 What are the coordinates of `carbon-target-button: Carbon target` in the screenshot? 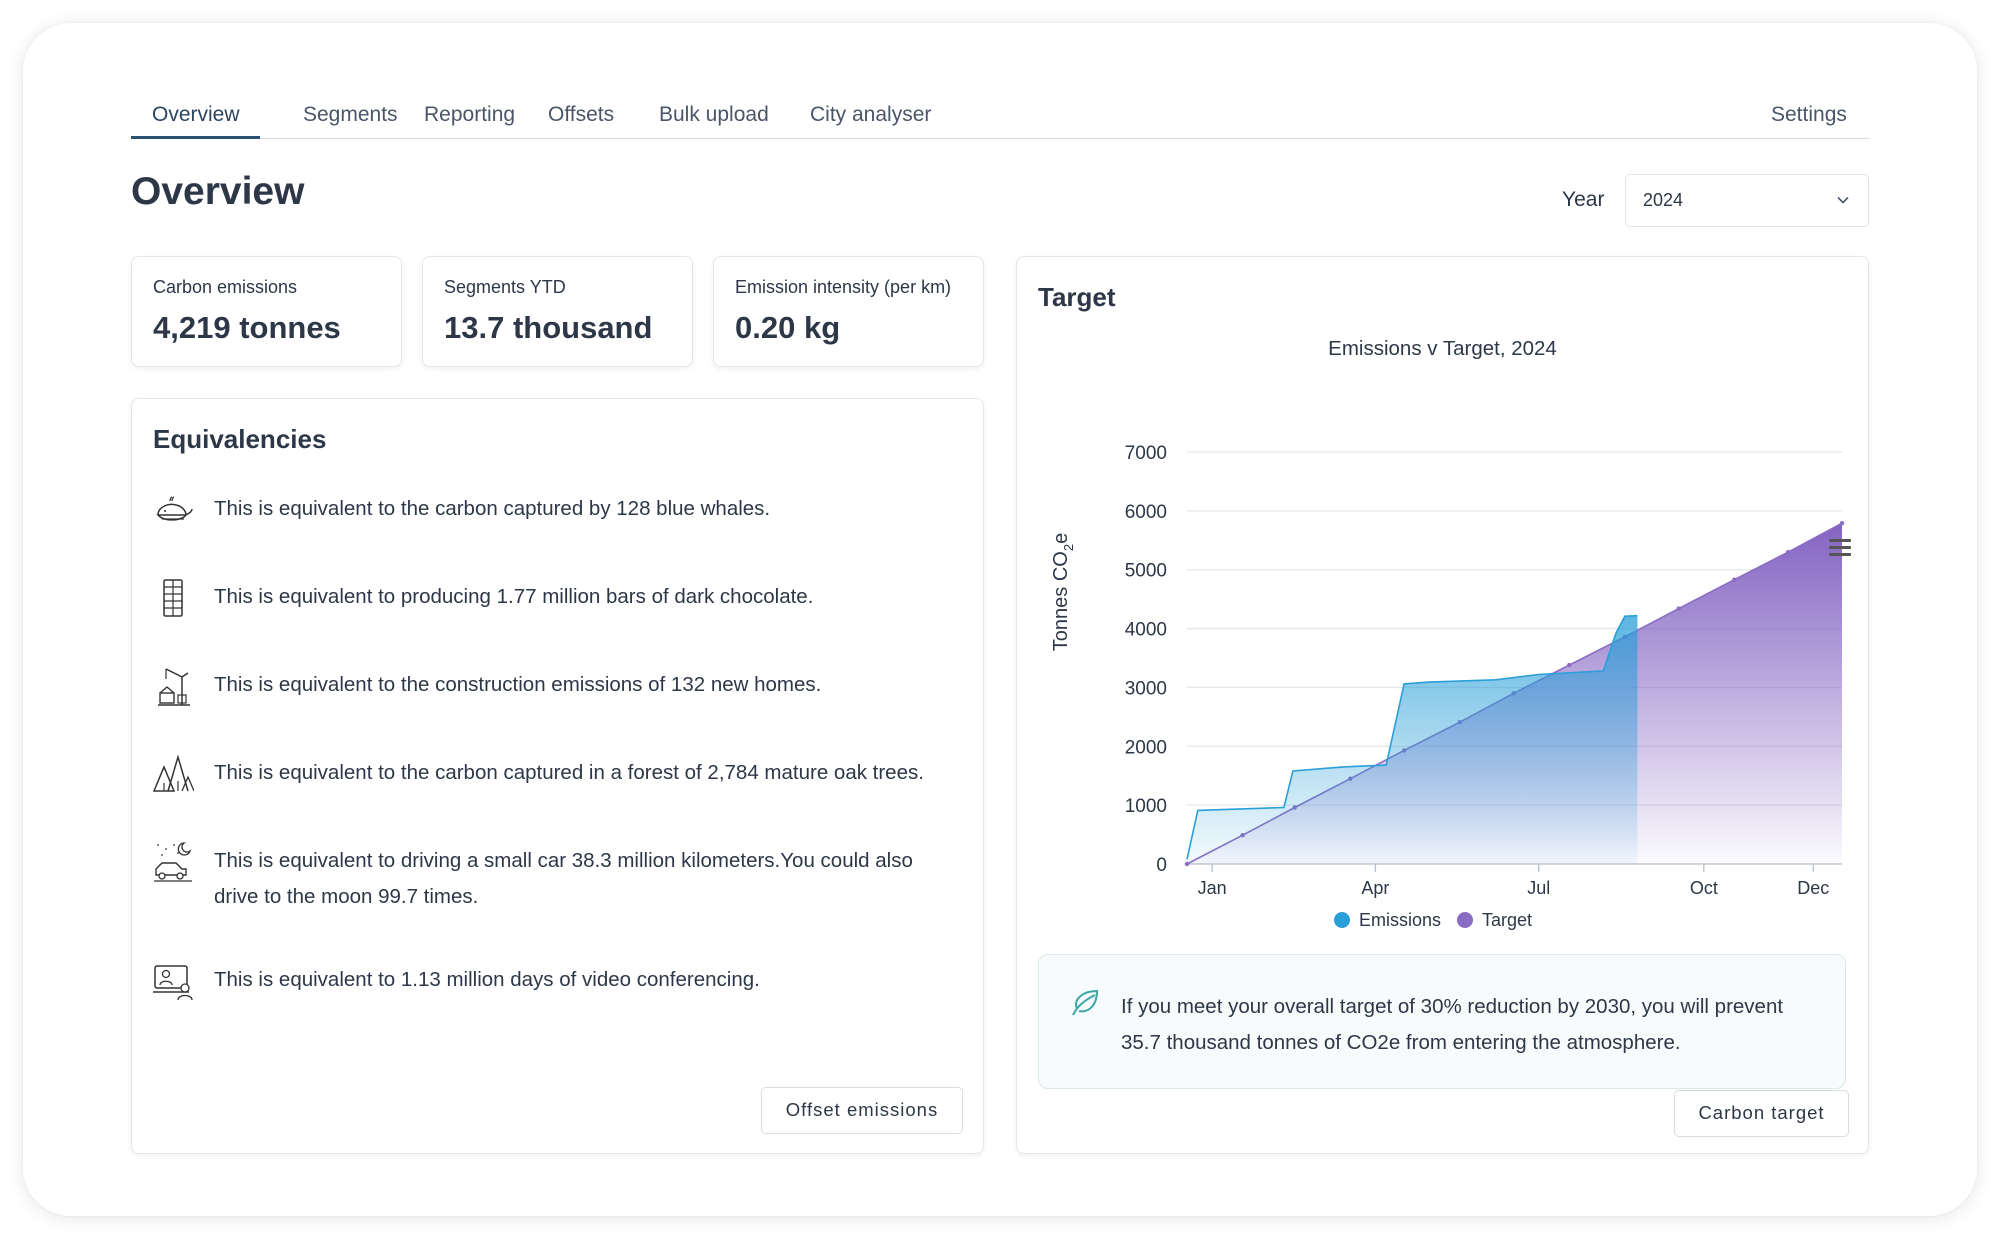 It's located at (1761, 1113).